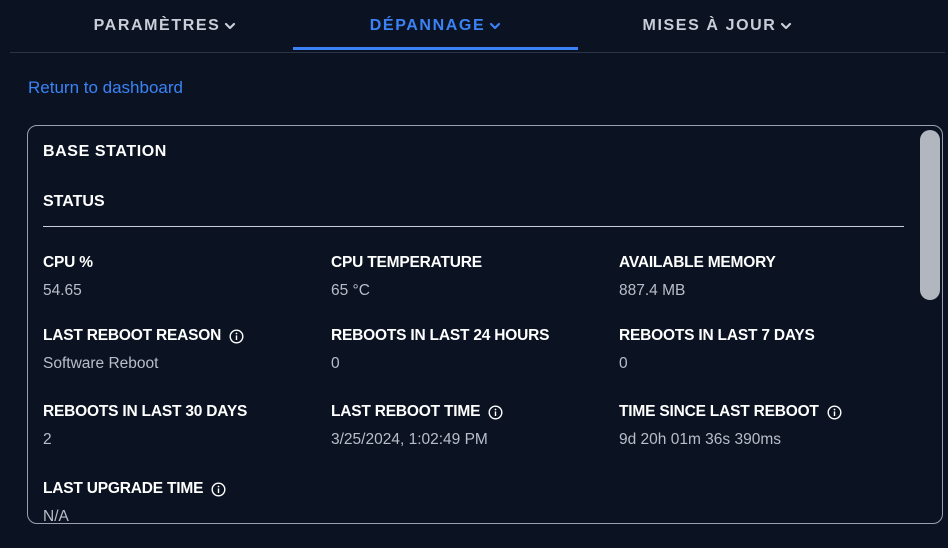 The image size is (948, 548). What do you see at coordinates (178, 350) in the screenshot?
I see `metric-last-reboot-reason: LAST REBOOT REASON Software Reboot` at bounding box center [178, 350].